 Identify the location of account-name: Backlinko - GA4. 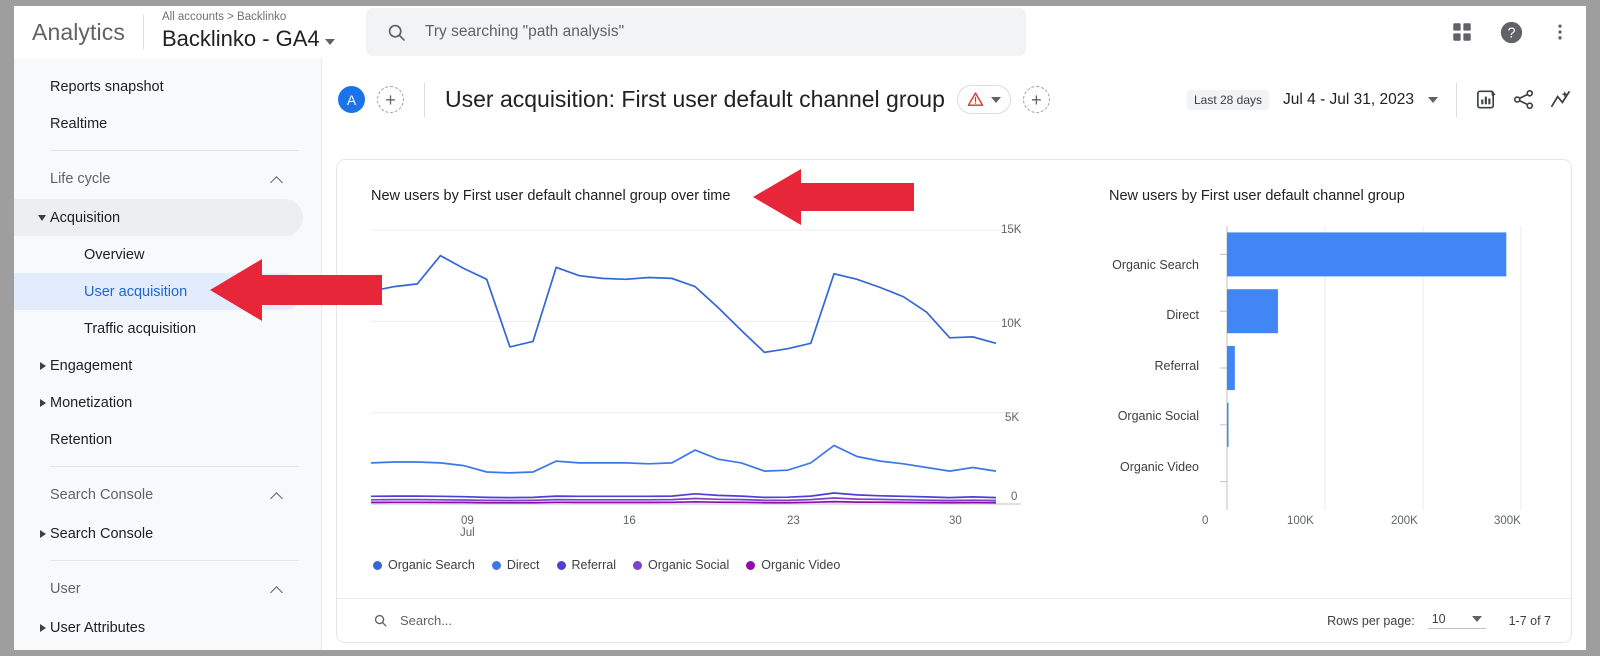
(248, 39).